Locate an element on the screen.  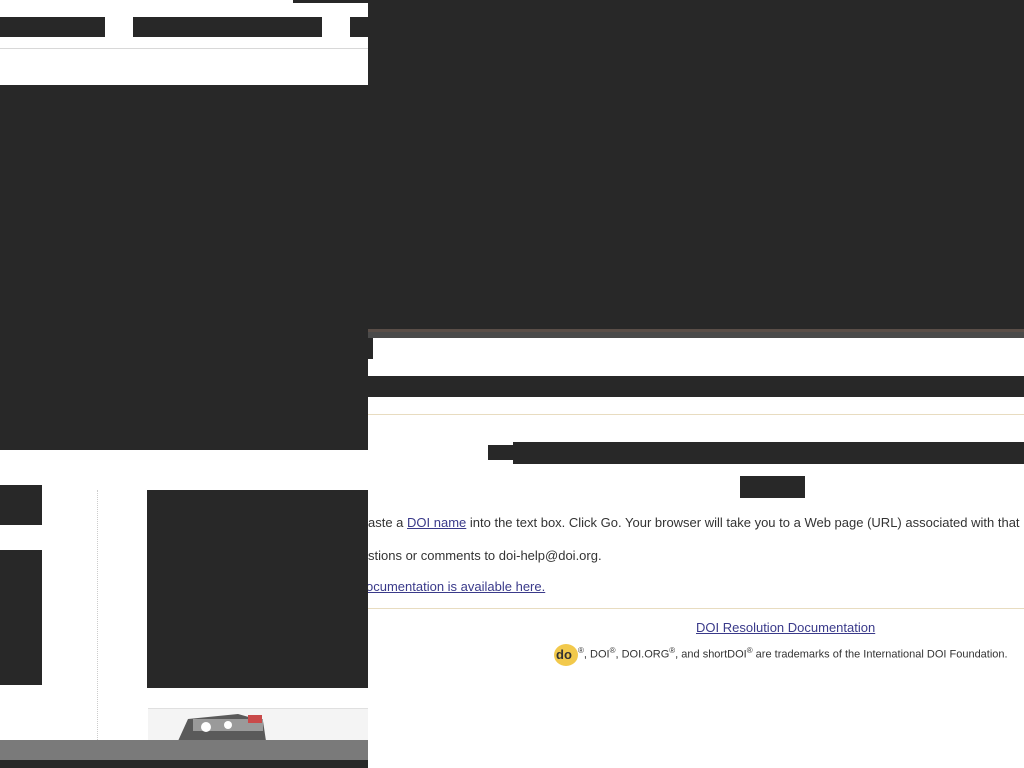
doi-logo-text: do is located at coordinates (564, 654).